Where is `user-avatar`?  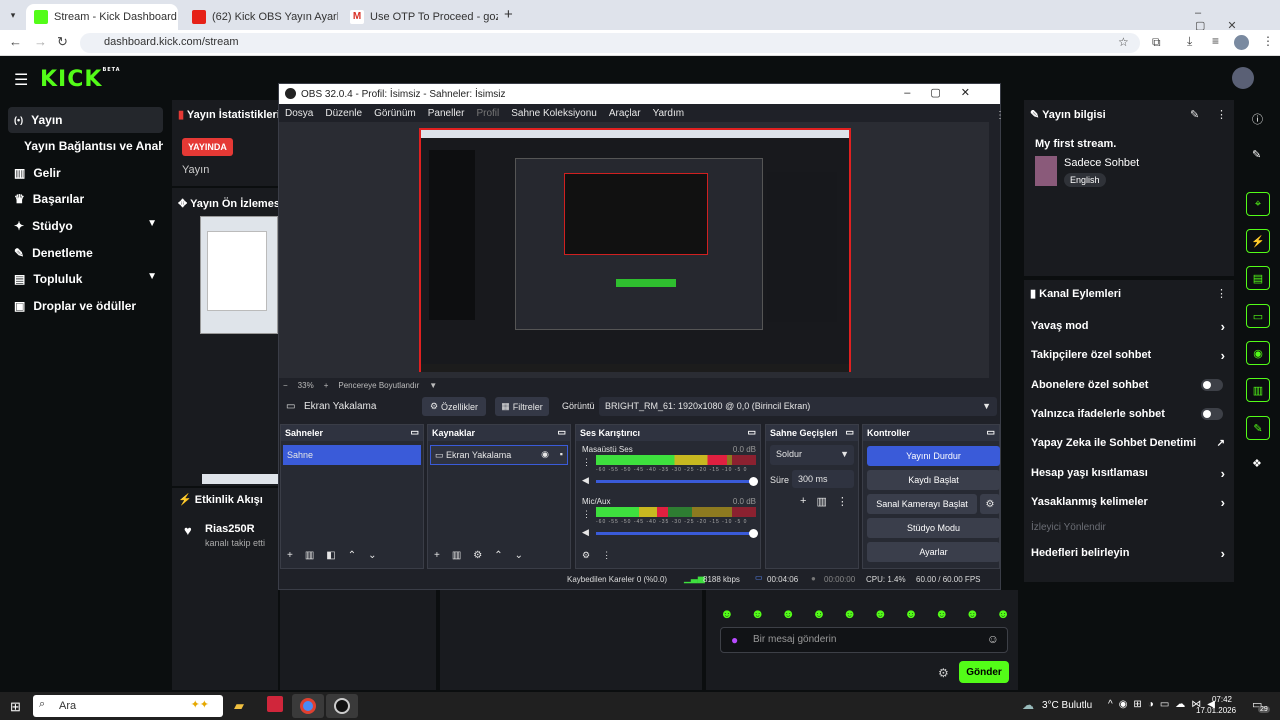
user-avatar is located at coordinates (1243, 78).